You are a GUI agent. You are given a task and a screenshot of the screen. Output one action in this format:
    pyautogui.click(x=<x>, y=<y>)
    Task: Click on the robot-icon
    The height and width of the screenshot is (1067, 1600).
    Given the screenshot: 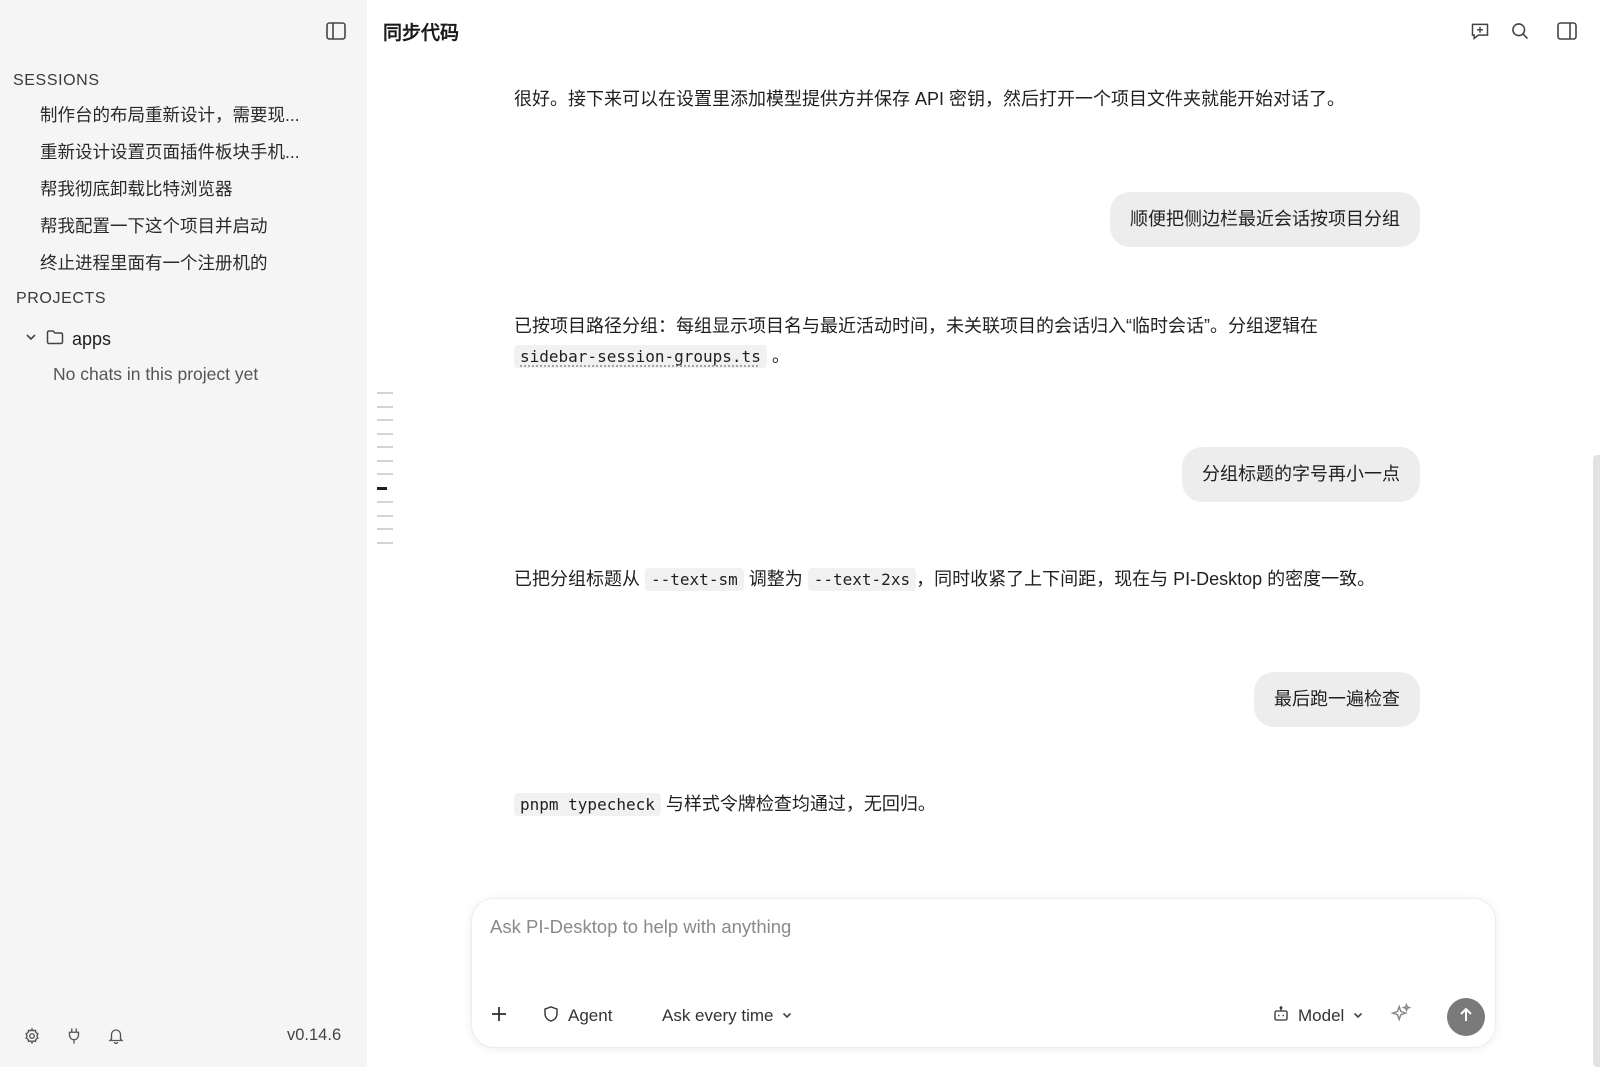 What is the action you would take?
    pyautogui.click(x=1281, y=1016)
    